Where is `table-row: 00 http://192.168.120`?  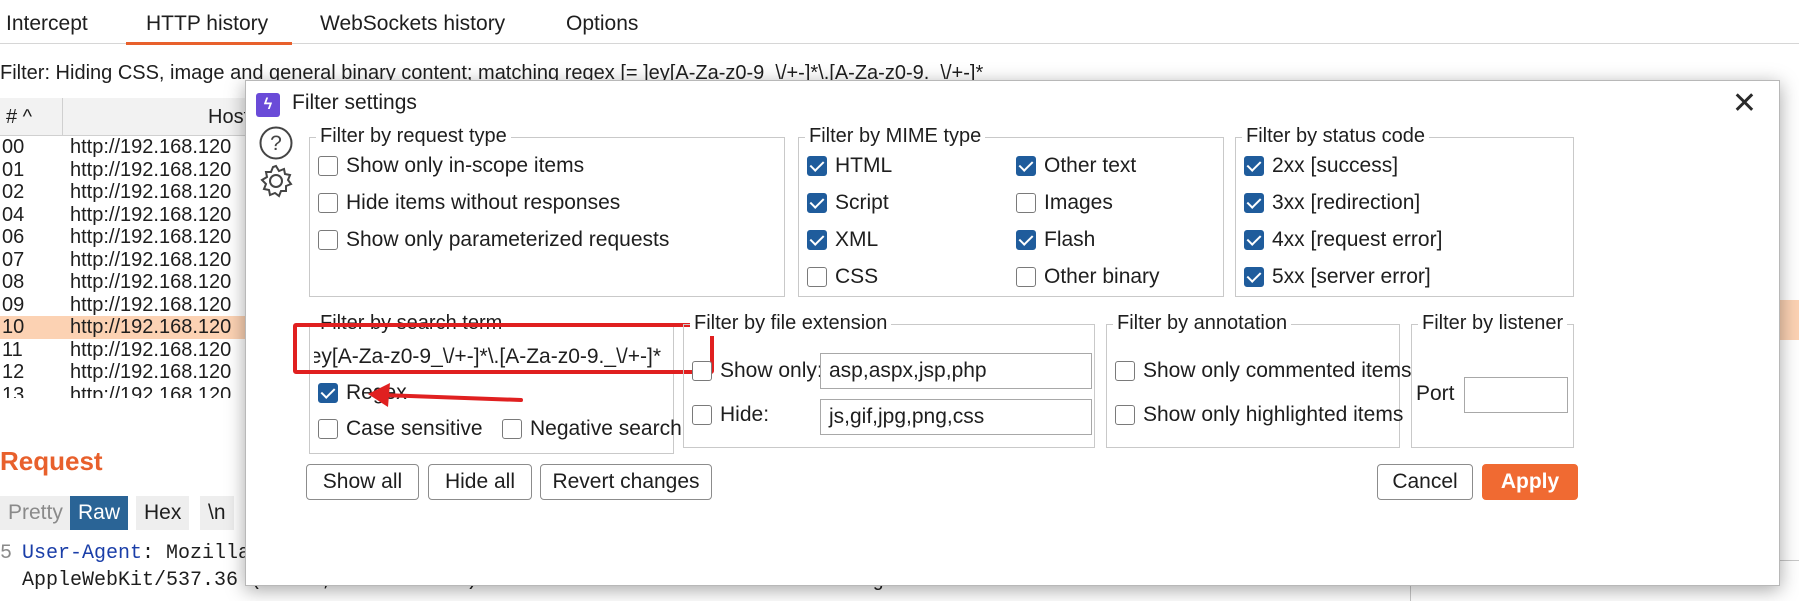 table-row: 00 http://192.168.120 is located at coordinates (130, 147).